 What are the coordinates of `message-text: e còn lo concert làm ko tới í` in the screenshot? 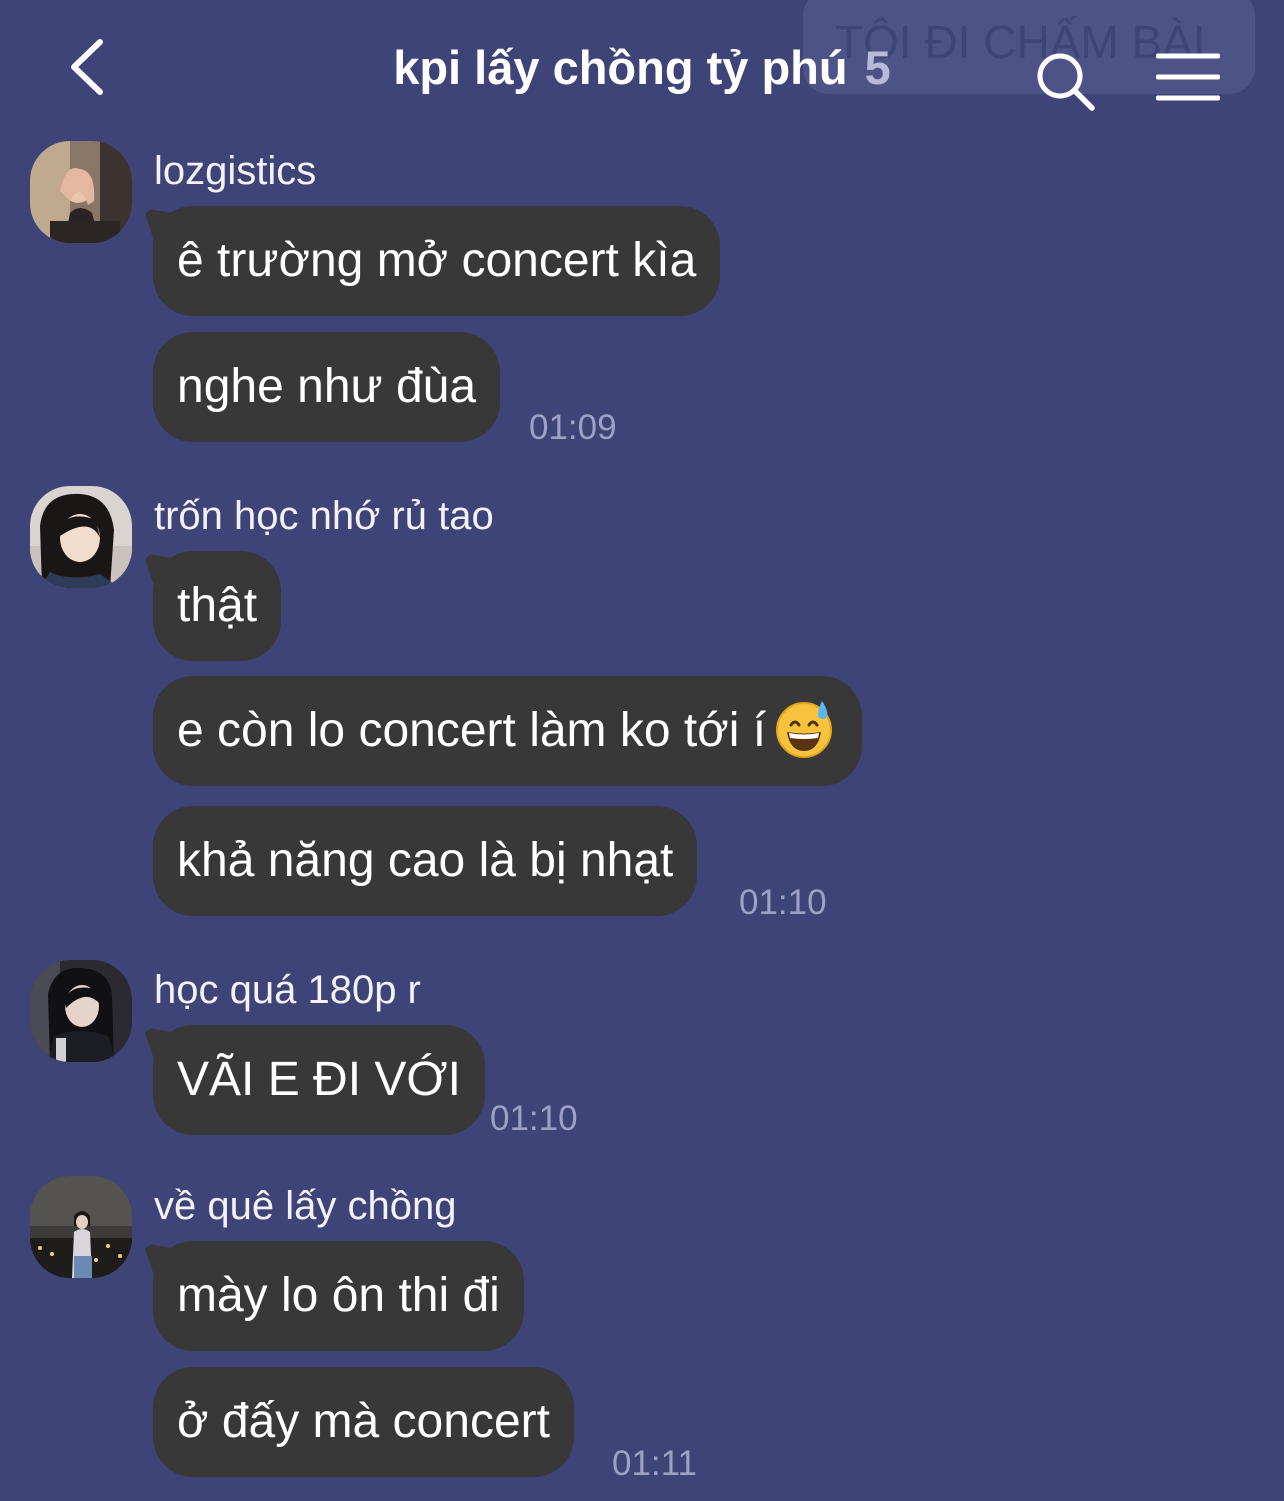 It's located at (472, 730).